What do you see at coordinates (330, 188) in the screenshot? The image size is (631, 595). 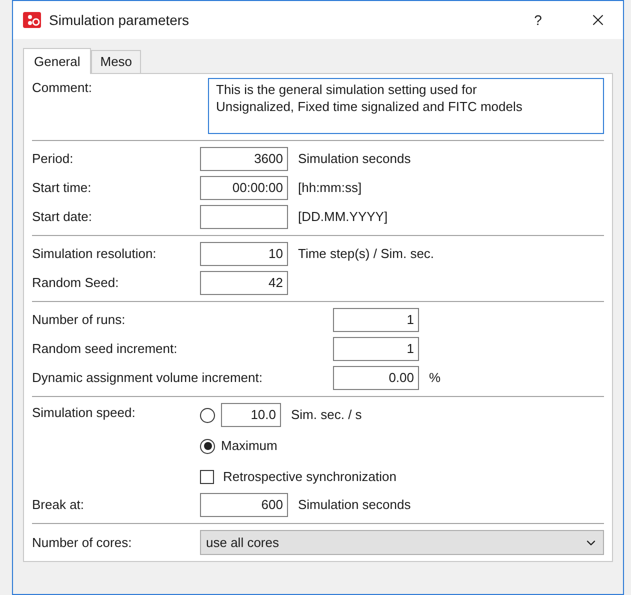 I see `unit-label: [hh:mm:ss]` at bounding box center [330, 188].